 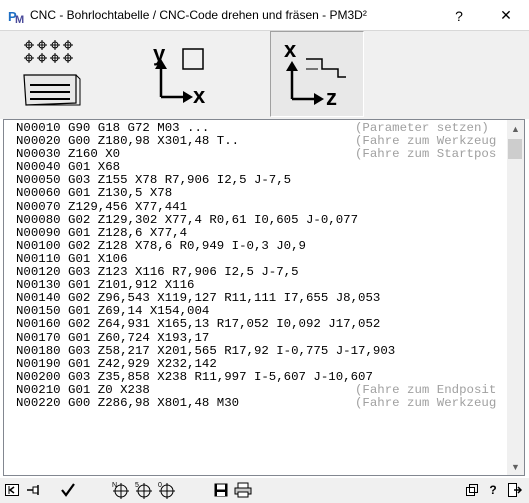 What do you see at coordinates (506, 15) in the screenshot?
I see `close-button: ✕` at bounding box center [506, 15].